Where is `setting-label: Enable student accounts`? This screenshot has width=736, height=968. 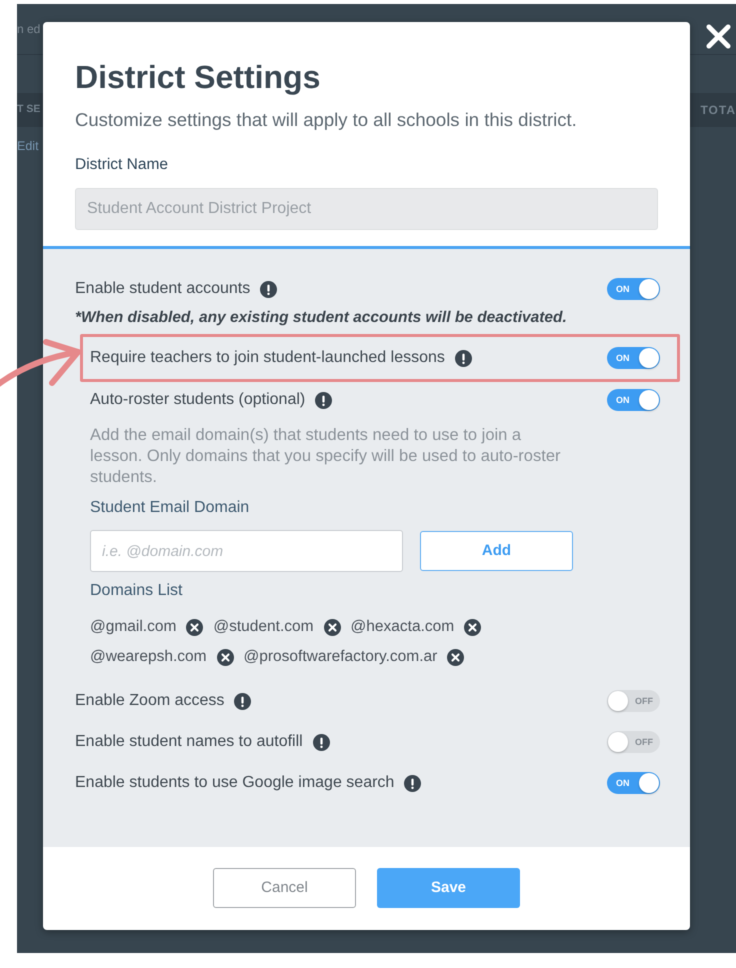 setting-label: Enable student accounts is located at coordinates (162, 289).